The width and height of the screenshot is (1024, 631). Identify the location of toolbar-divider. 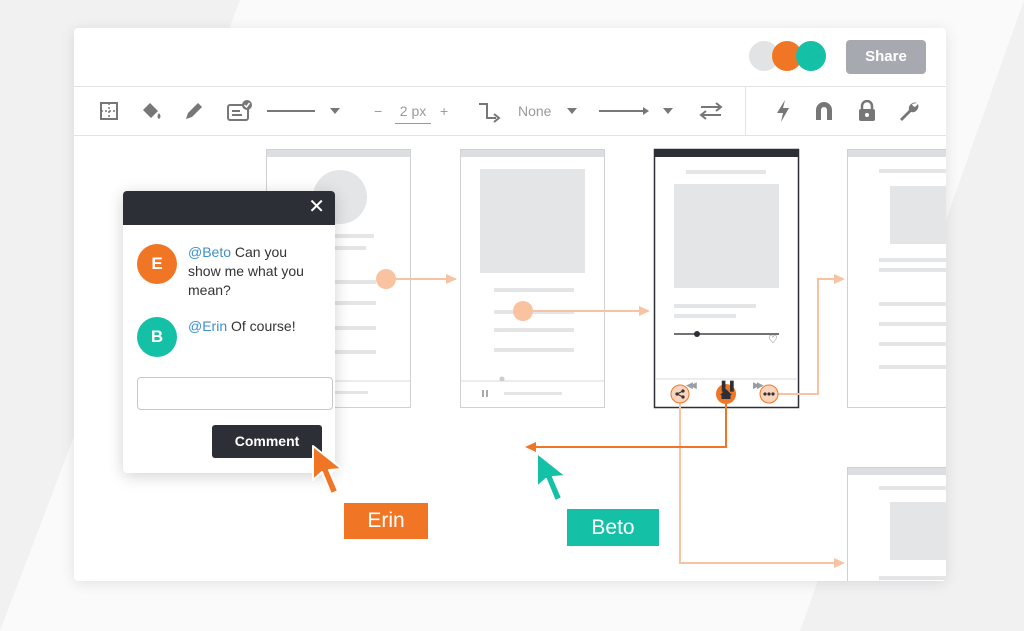
(745, 111).